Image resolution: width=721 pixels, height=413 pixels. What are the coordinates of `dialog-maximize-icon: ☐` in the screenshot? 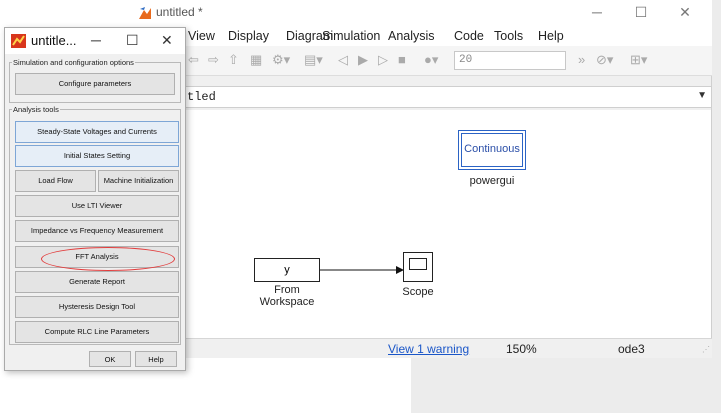 It's located at (132, 40).